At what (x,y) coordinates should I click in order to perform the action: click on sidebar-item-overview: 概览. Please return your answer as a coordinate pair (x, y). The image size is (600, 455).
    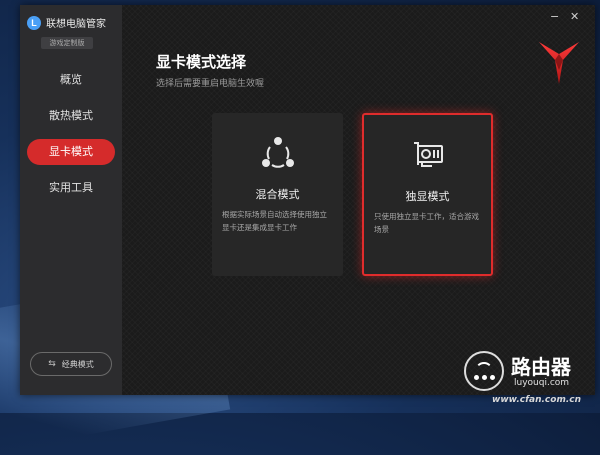
    Looking at the image, I should click on (71, 80).